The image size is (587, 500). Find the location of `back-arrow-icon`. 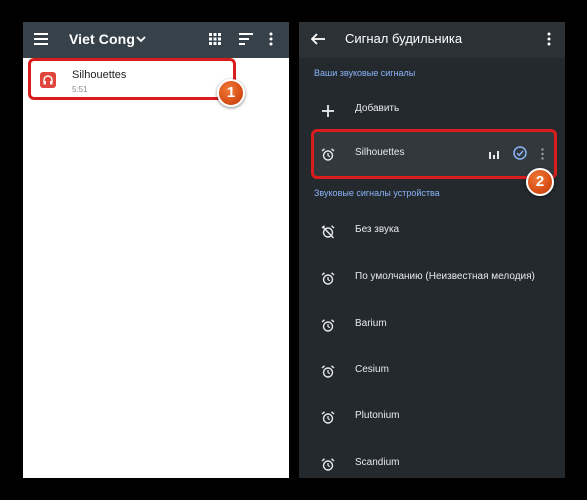

back-arrow-icon is located at coordinates (318, 39).